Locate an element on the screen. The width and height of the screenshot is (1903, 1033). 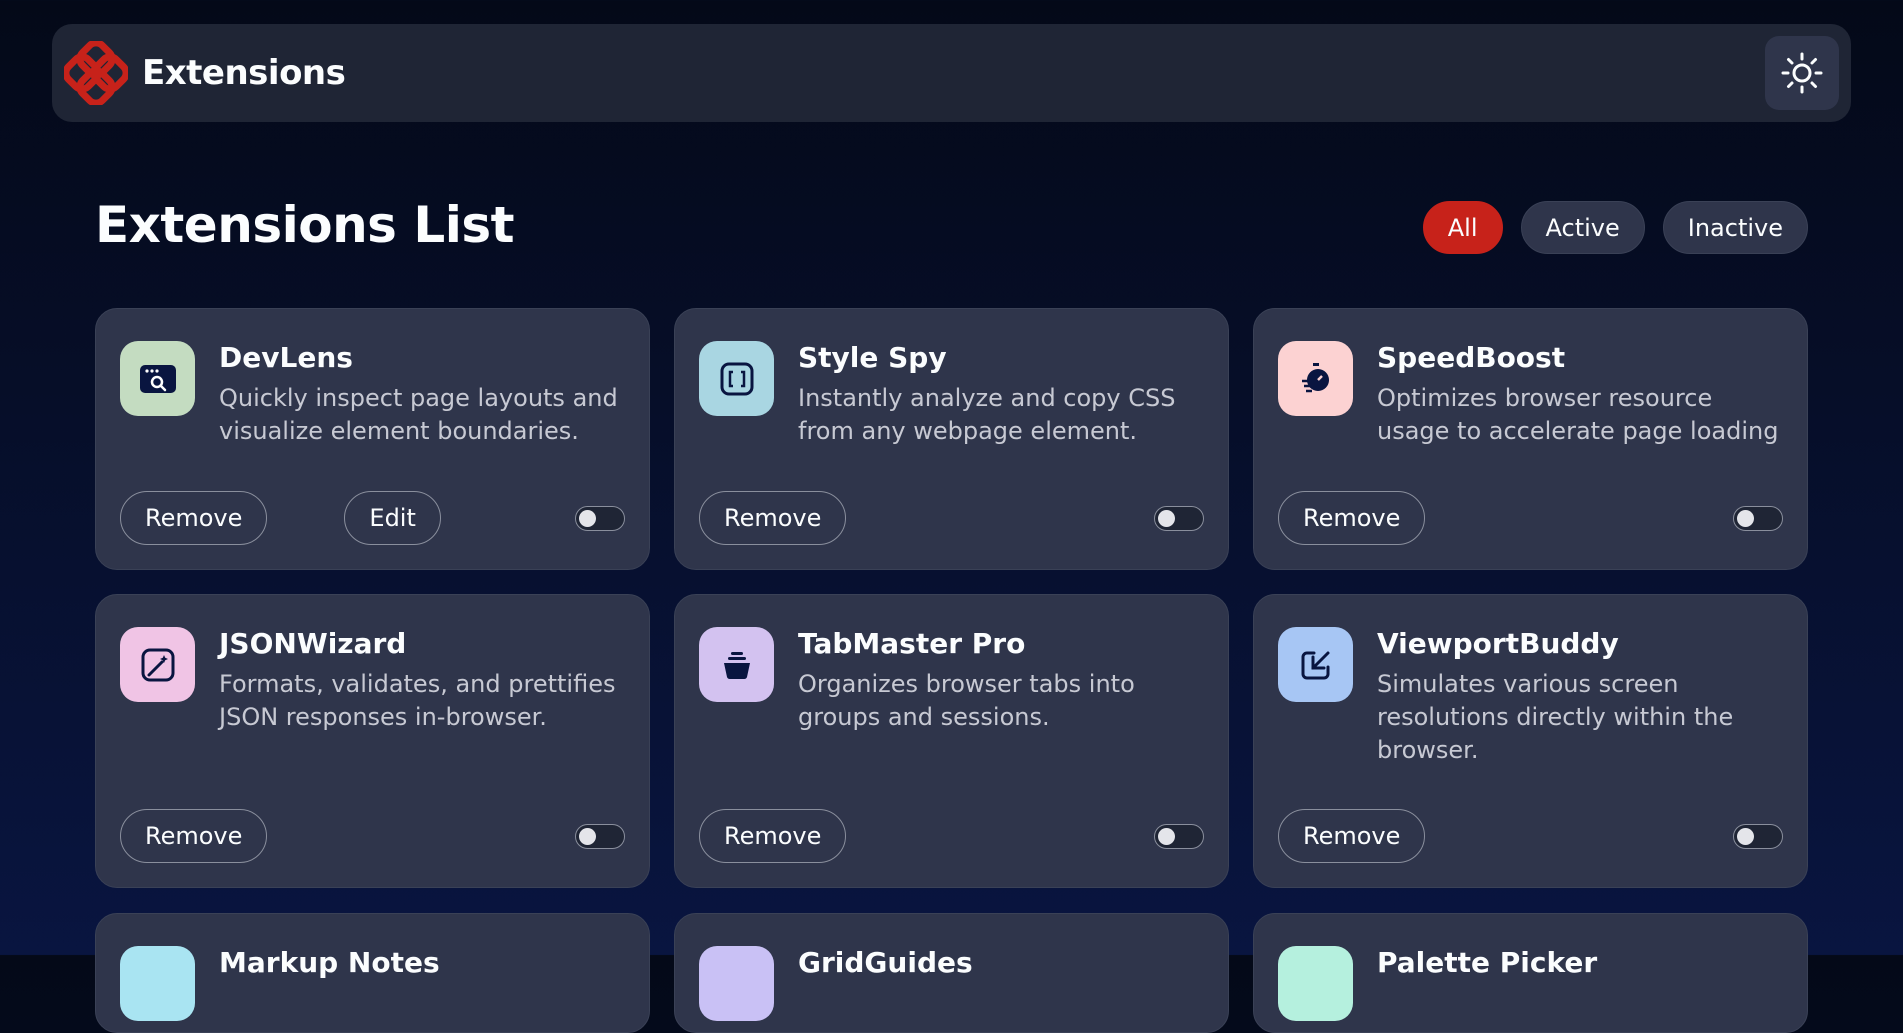
logo-icon is located at coordinates (96, 73).